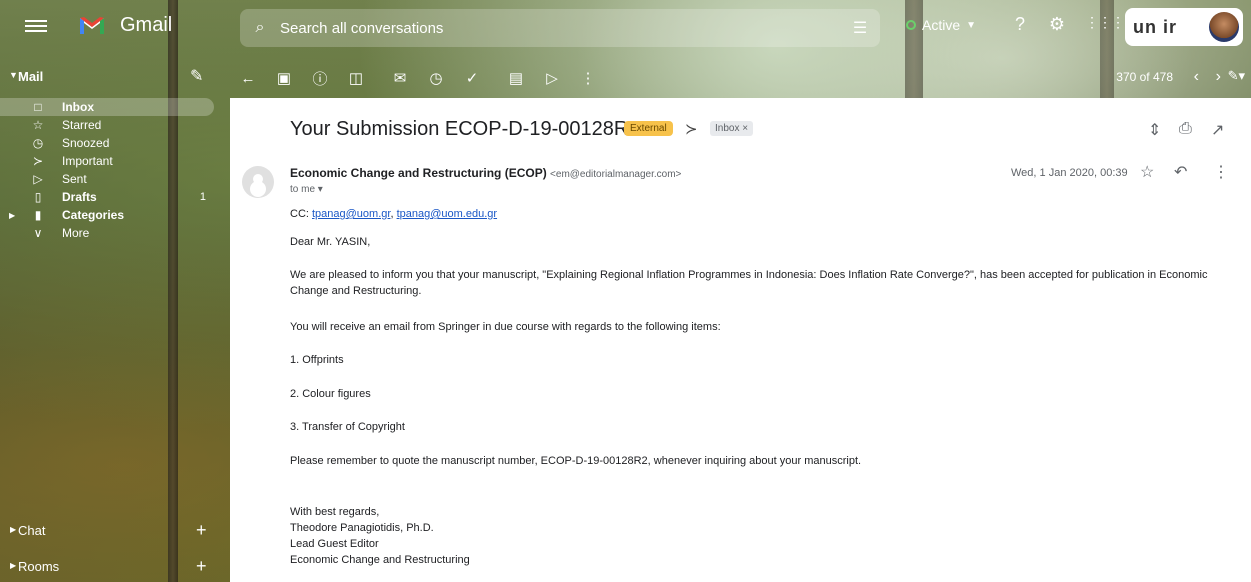  I want to click on search-bar: ⌕ ☰, so click(560, 28).